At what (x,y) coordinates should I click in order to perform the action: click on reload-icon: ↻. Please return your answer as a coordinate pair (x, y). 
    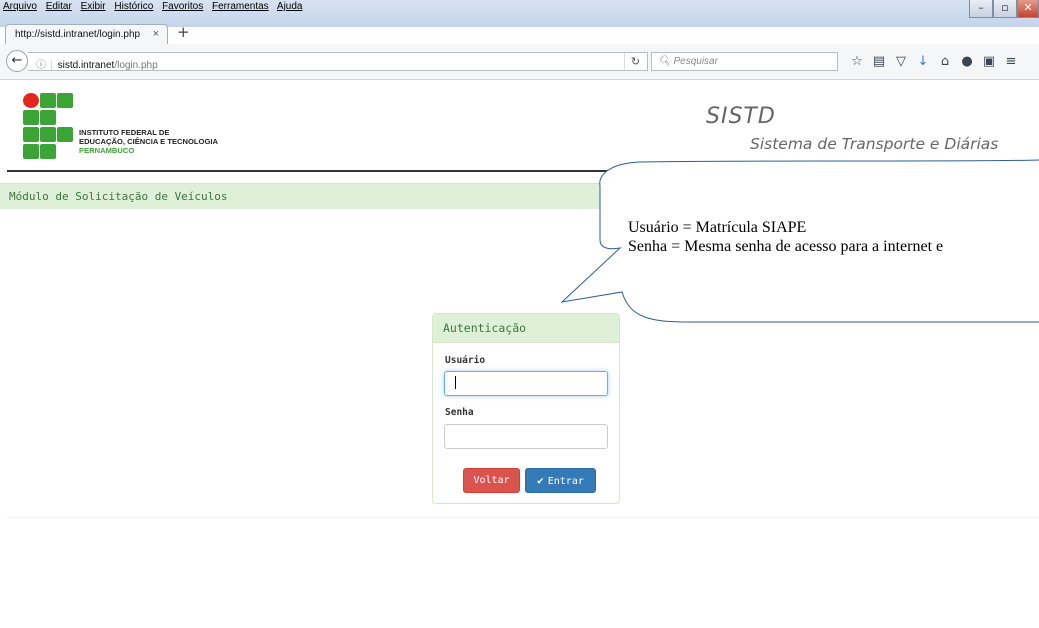
    Looking at the image, I should click on (635, 61).